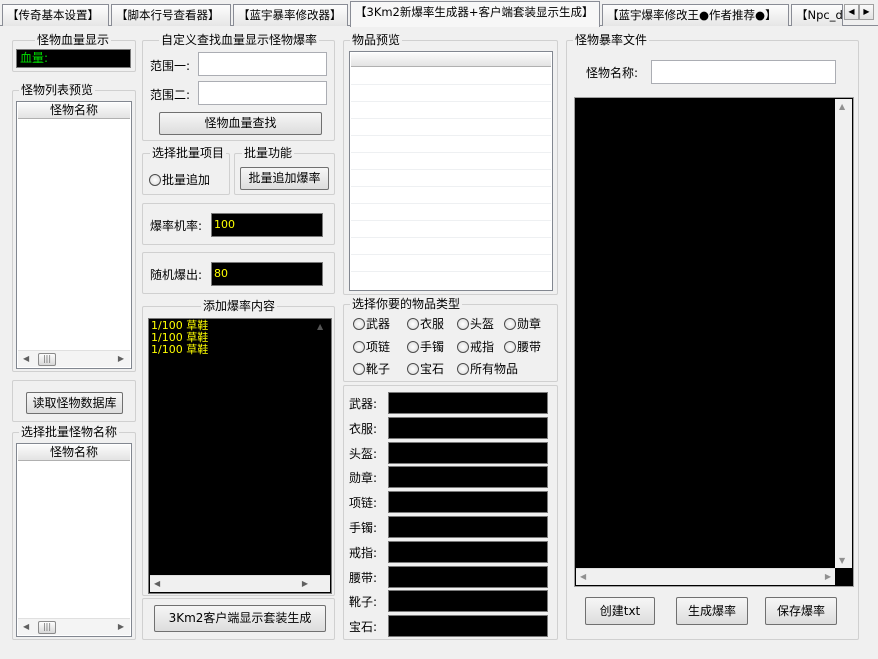 Image resolution: width=878 pixels, height=659 pixels. I want to click on type-radio-bracelet: 手镯, so click(425, 347).